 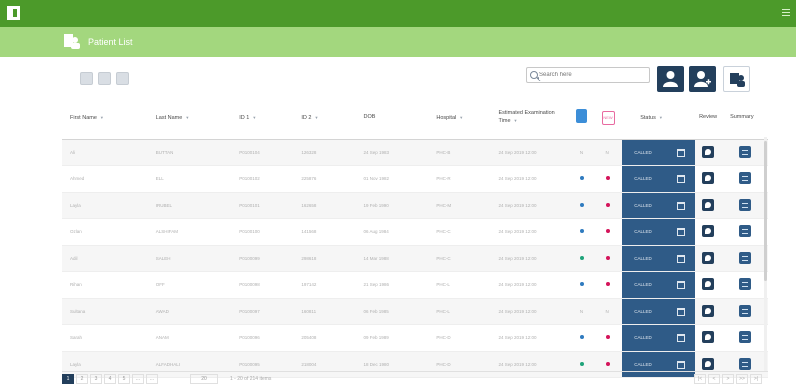 I want to click on page-nav-button: >|, so click(x=756, y=379).